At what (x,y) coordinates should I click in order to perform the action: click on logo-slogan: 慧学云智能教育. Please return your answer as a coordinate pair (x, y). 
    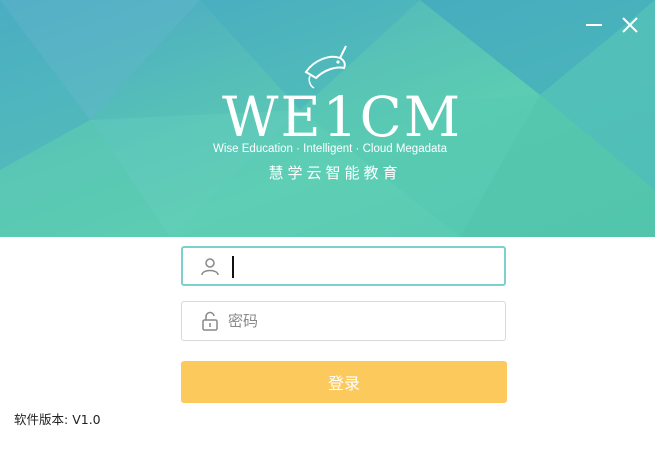
    Looking at the image, I should click on (335, 173).